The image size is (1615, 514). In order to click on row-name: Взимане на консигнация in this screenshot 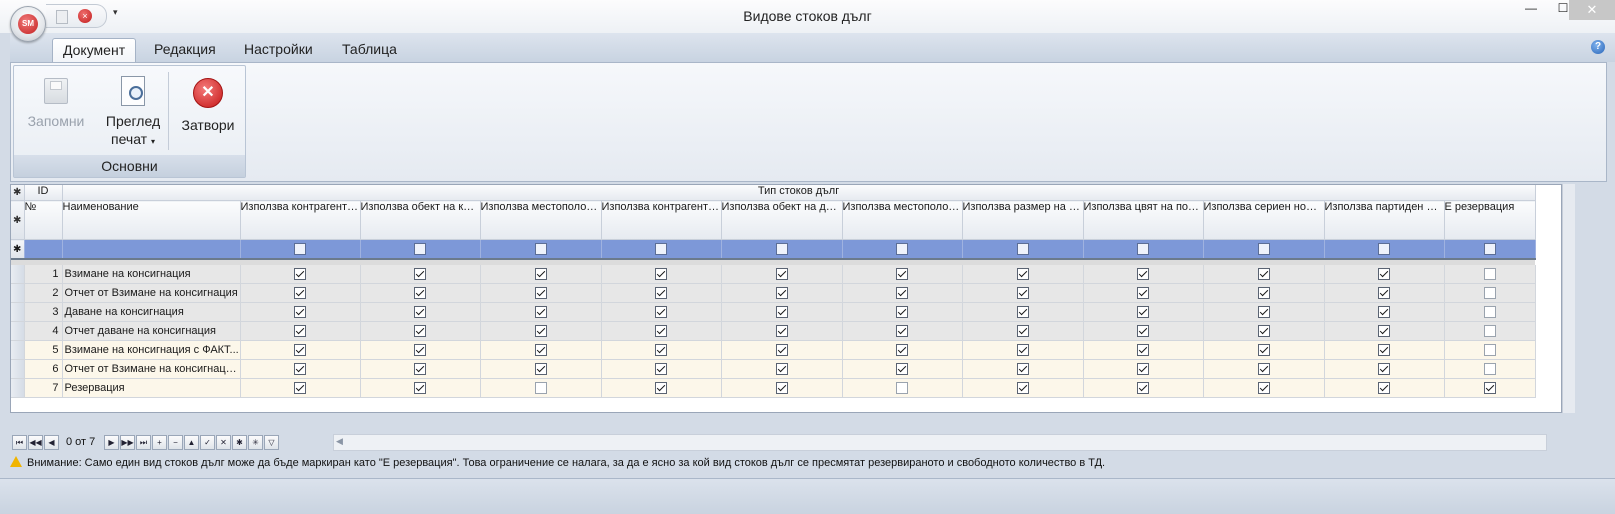, I will do `click(151, 274)`.